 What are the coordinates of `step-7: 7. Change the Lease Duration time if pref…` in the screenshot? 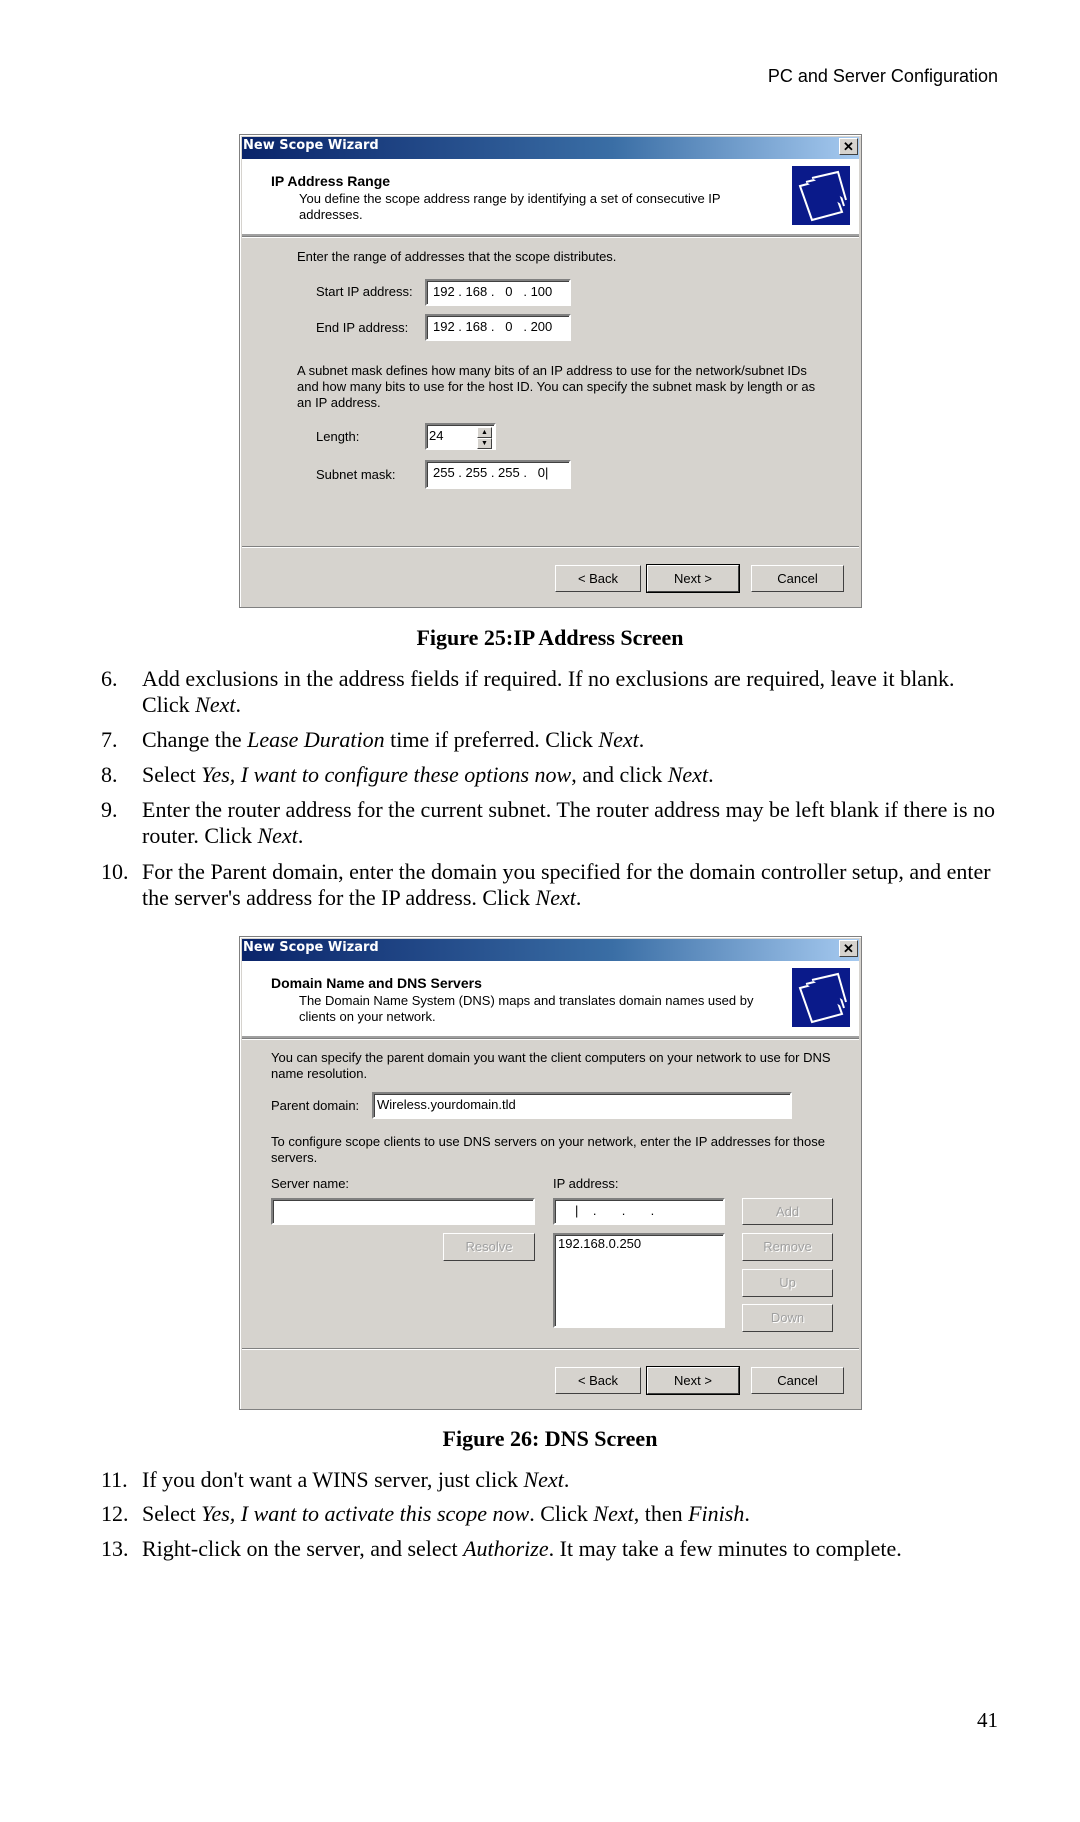 It's located at (373, 739).